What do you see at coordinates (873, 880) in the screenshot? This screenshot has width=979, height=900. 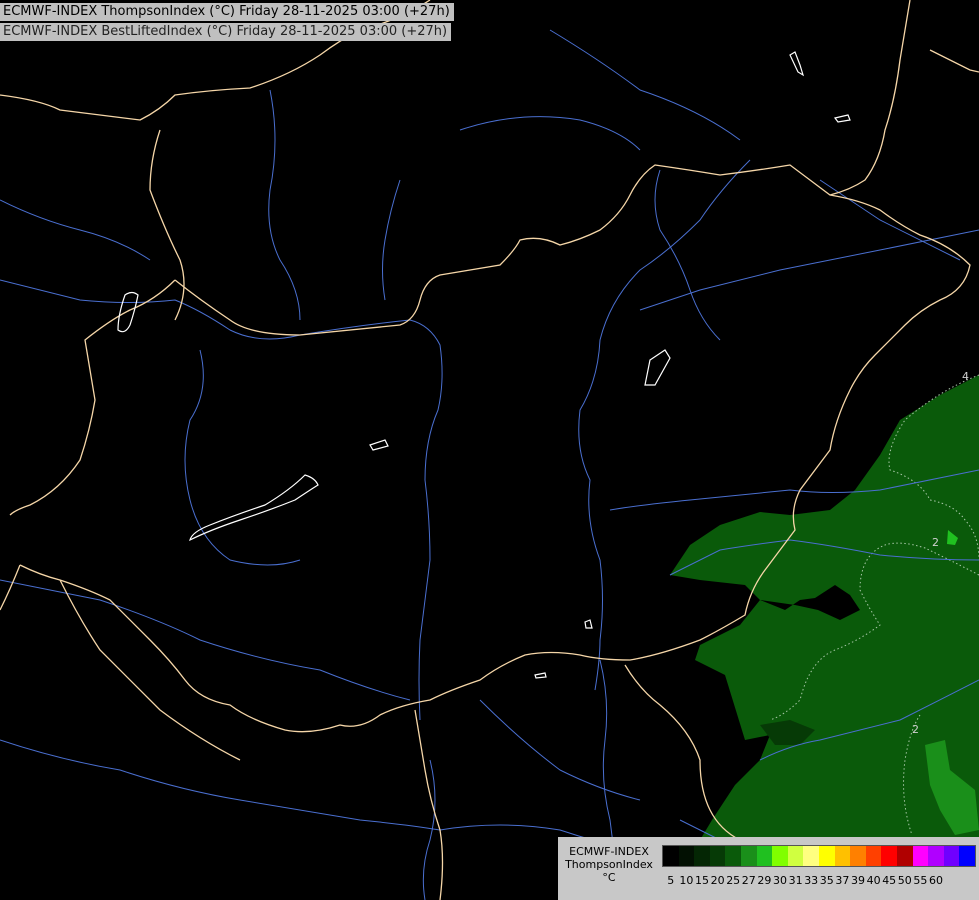 I see `legend-tick-label: 40` at bounding box center [873, 880].